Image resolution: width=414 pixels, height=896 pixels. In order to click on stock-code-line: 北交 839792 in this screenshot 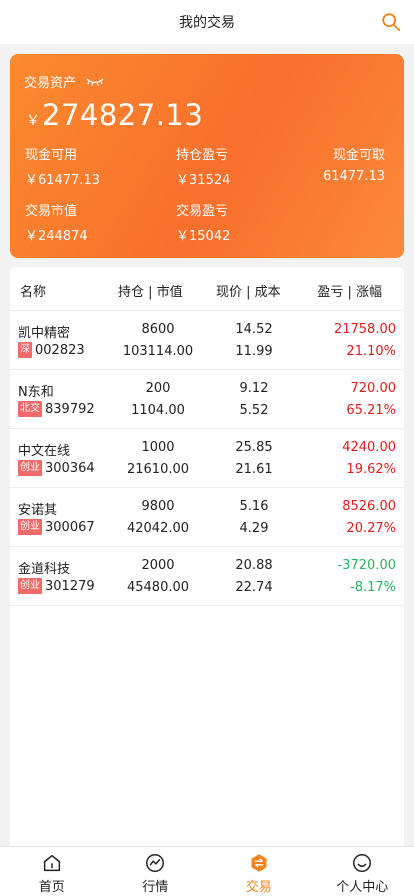, I will do `click(56, 409)`.